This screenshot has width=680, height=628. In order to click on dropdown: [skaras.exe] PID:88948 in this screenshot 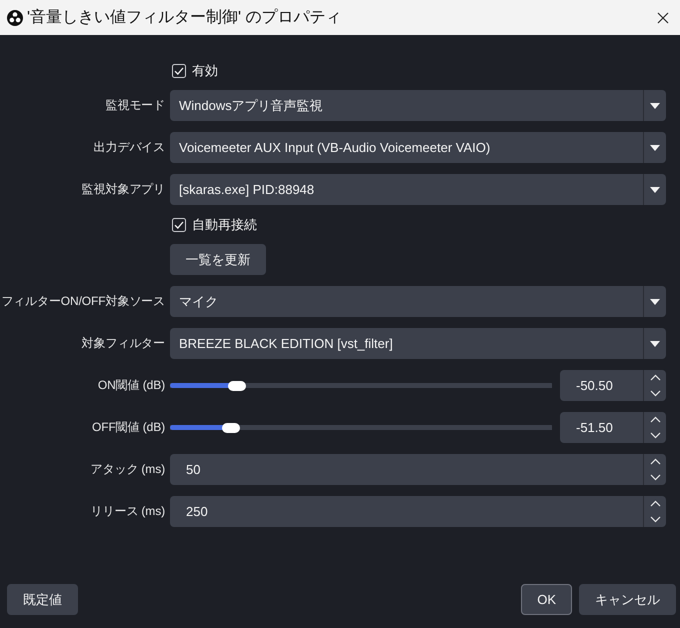, I will do `click(418, 189)`.